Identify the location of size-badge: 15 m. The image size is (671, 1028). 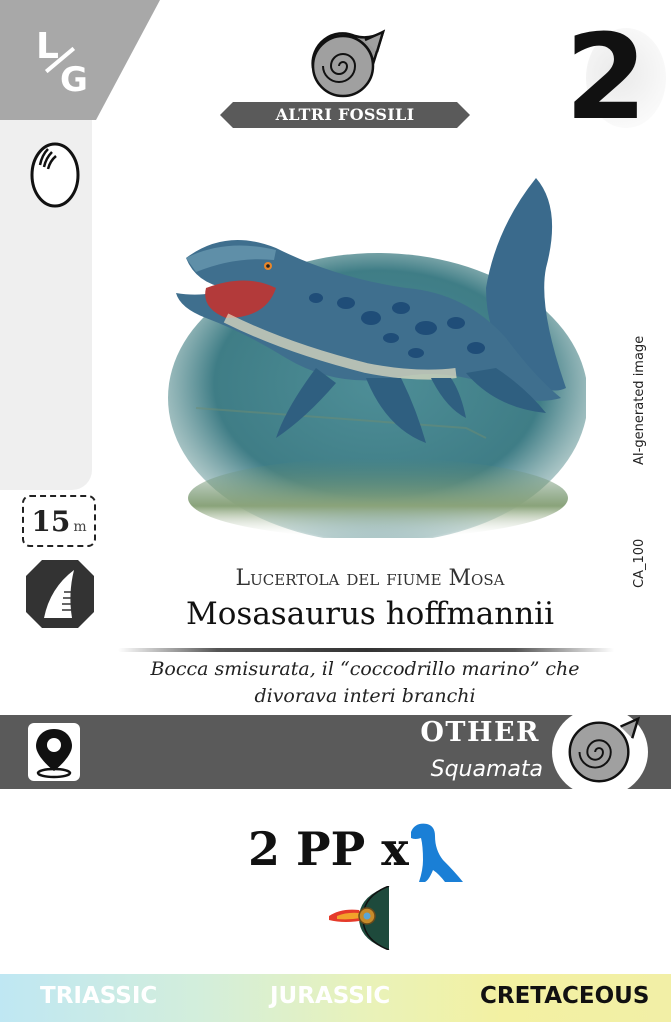
(59, 521).